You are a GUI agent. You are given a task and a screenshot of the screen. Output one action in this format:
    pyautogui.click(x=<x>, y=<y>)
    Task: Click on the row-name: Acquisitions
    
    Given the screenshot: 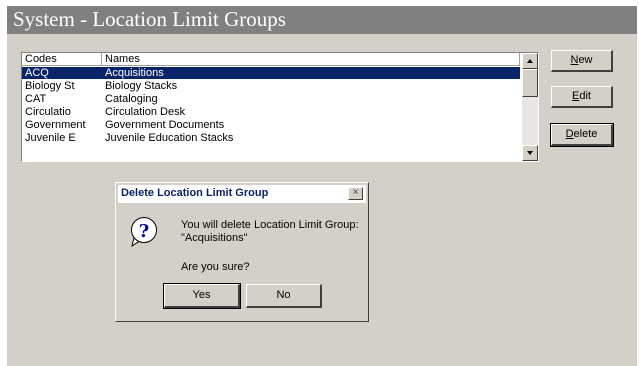 What is the action you would take?
    pyautogui.click(x=134, y=73)
    